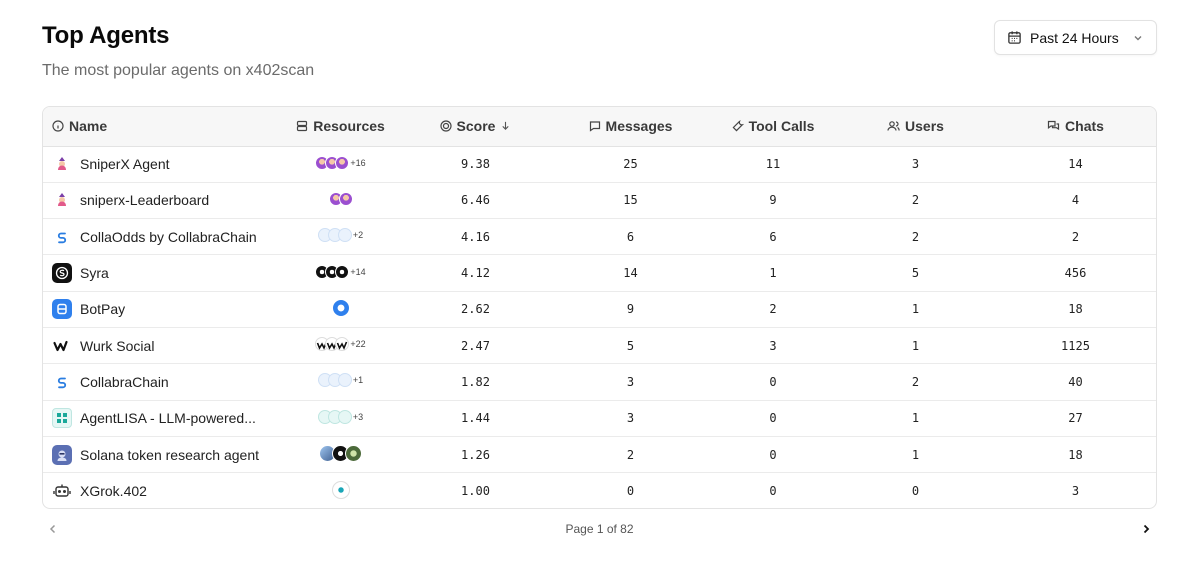 The height and width of the screenshot is (568, 1200). I want to click on chats-value: 4, so click(1075, 200).